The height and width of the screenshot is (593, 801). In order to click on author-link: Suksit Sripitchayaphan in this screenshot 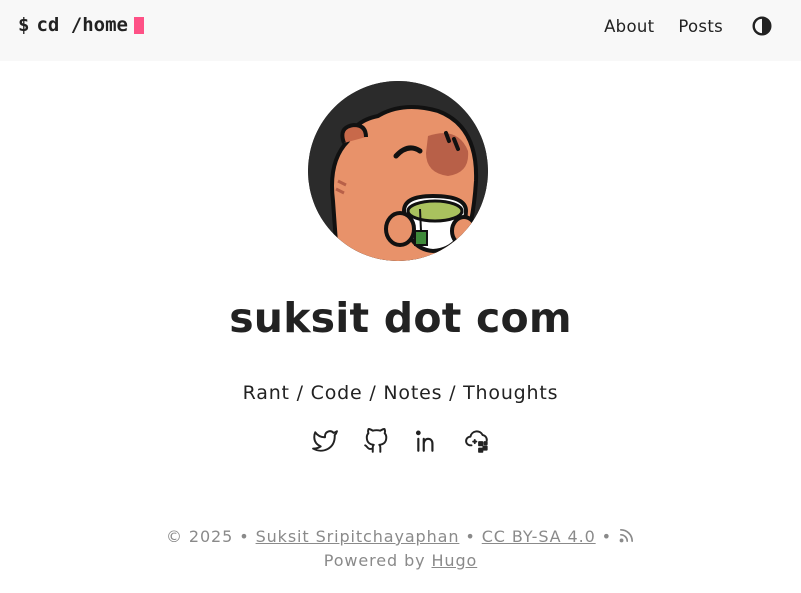, I will do `click(358, 536)`.